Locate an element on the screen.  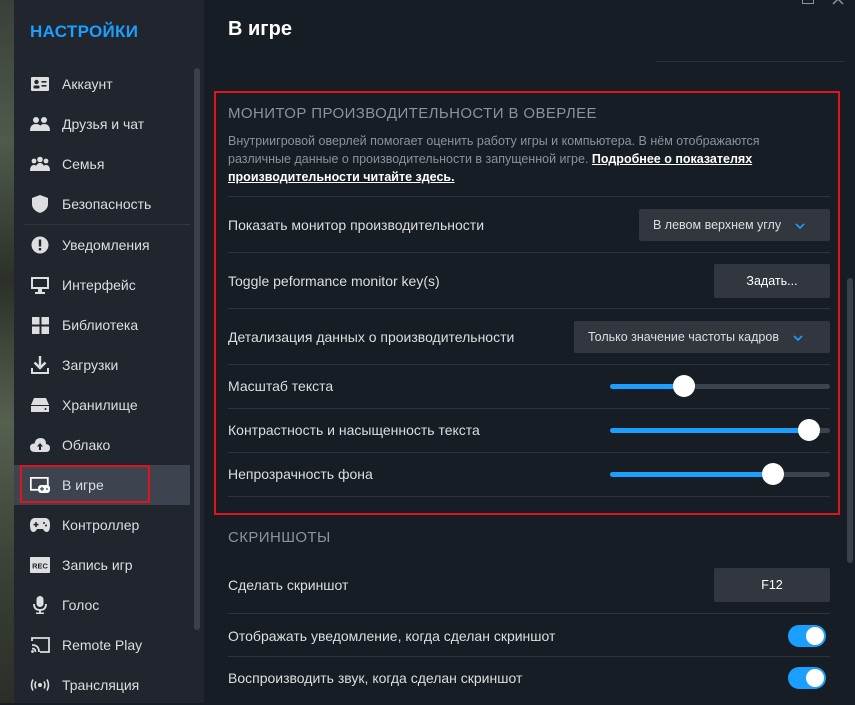
sidebar-item-family: Семья is located at coordinates (102, 164).